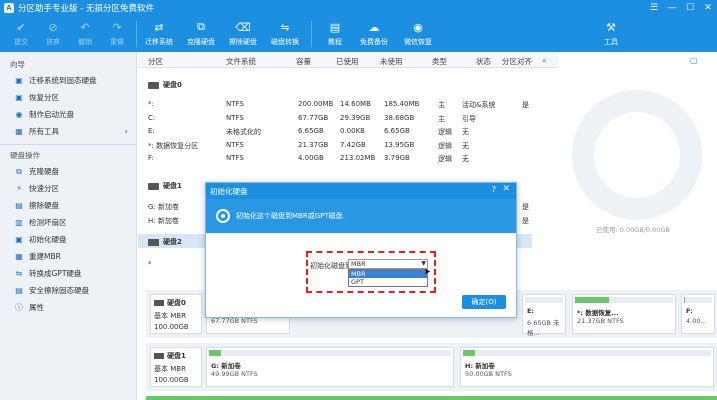 This screenshot has width=717, height=400. I want to click on col-status: 状态, so click(483, 61).